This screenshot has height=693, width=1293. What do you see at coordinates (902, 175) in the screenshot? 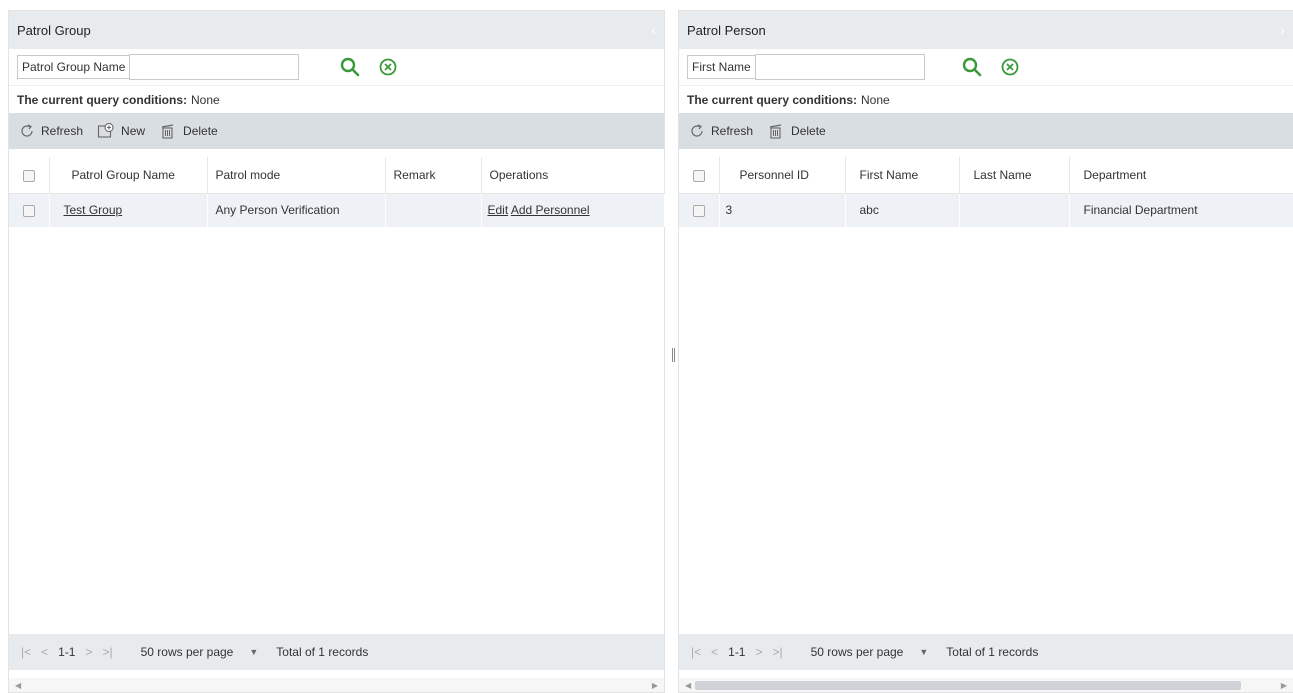
I see `column-header: First Name` at bounding box center [902, 175].